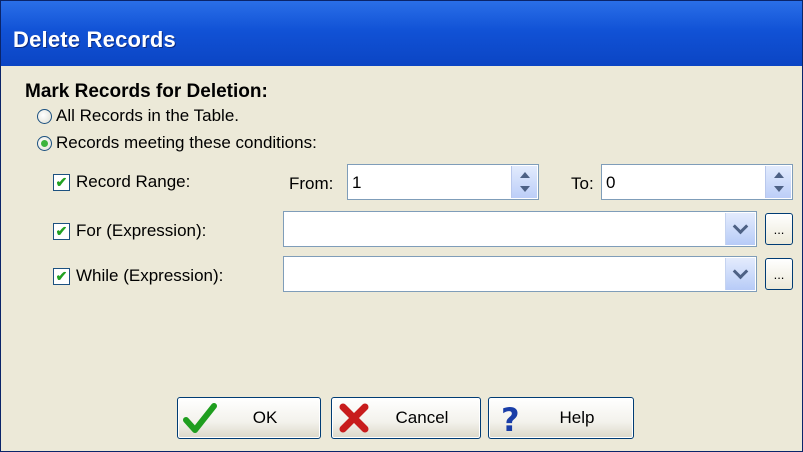 This screenshot has height=452, width=803. I want to click on section-label: Mark Records for Deletion:, so click(146, 91).